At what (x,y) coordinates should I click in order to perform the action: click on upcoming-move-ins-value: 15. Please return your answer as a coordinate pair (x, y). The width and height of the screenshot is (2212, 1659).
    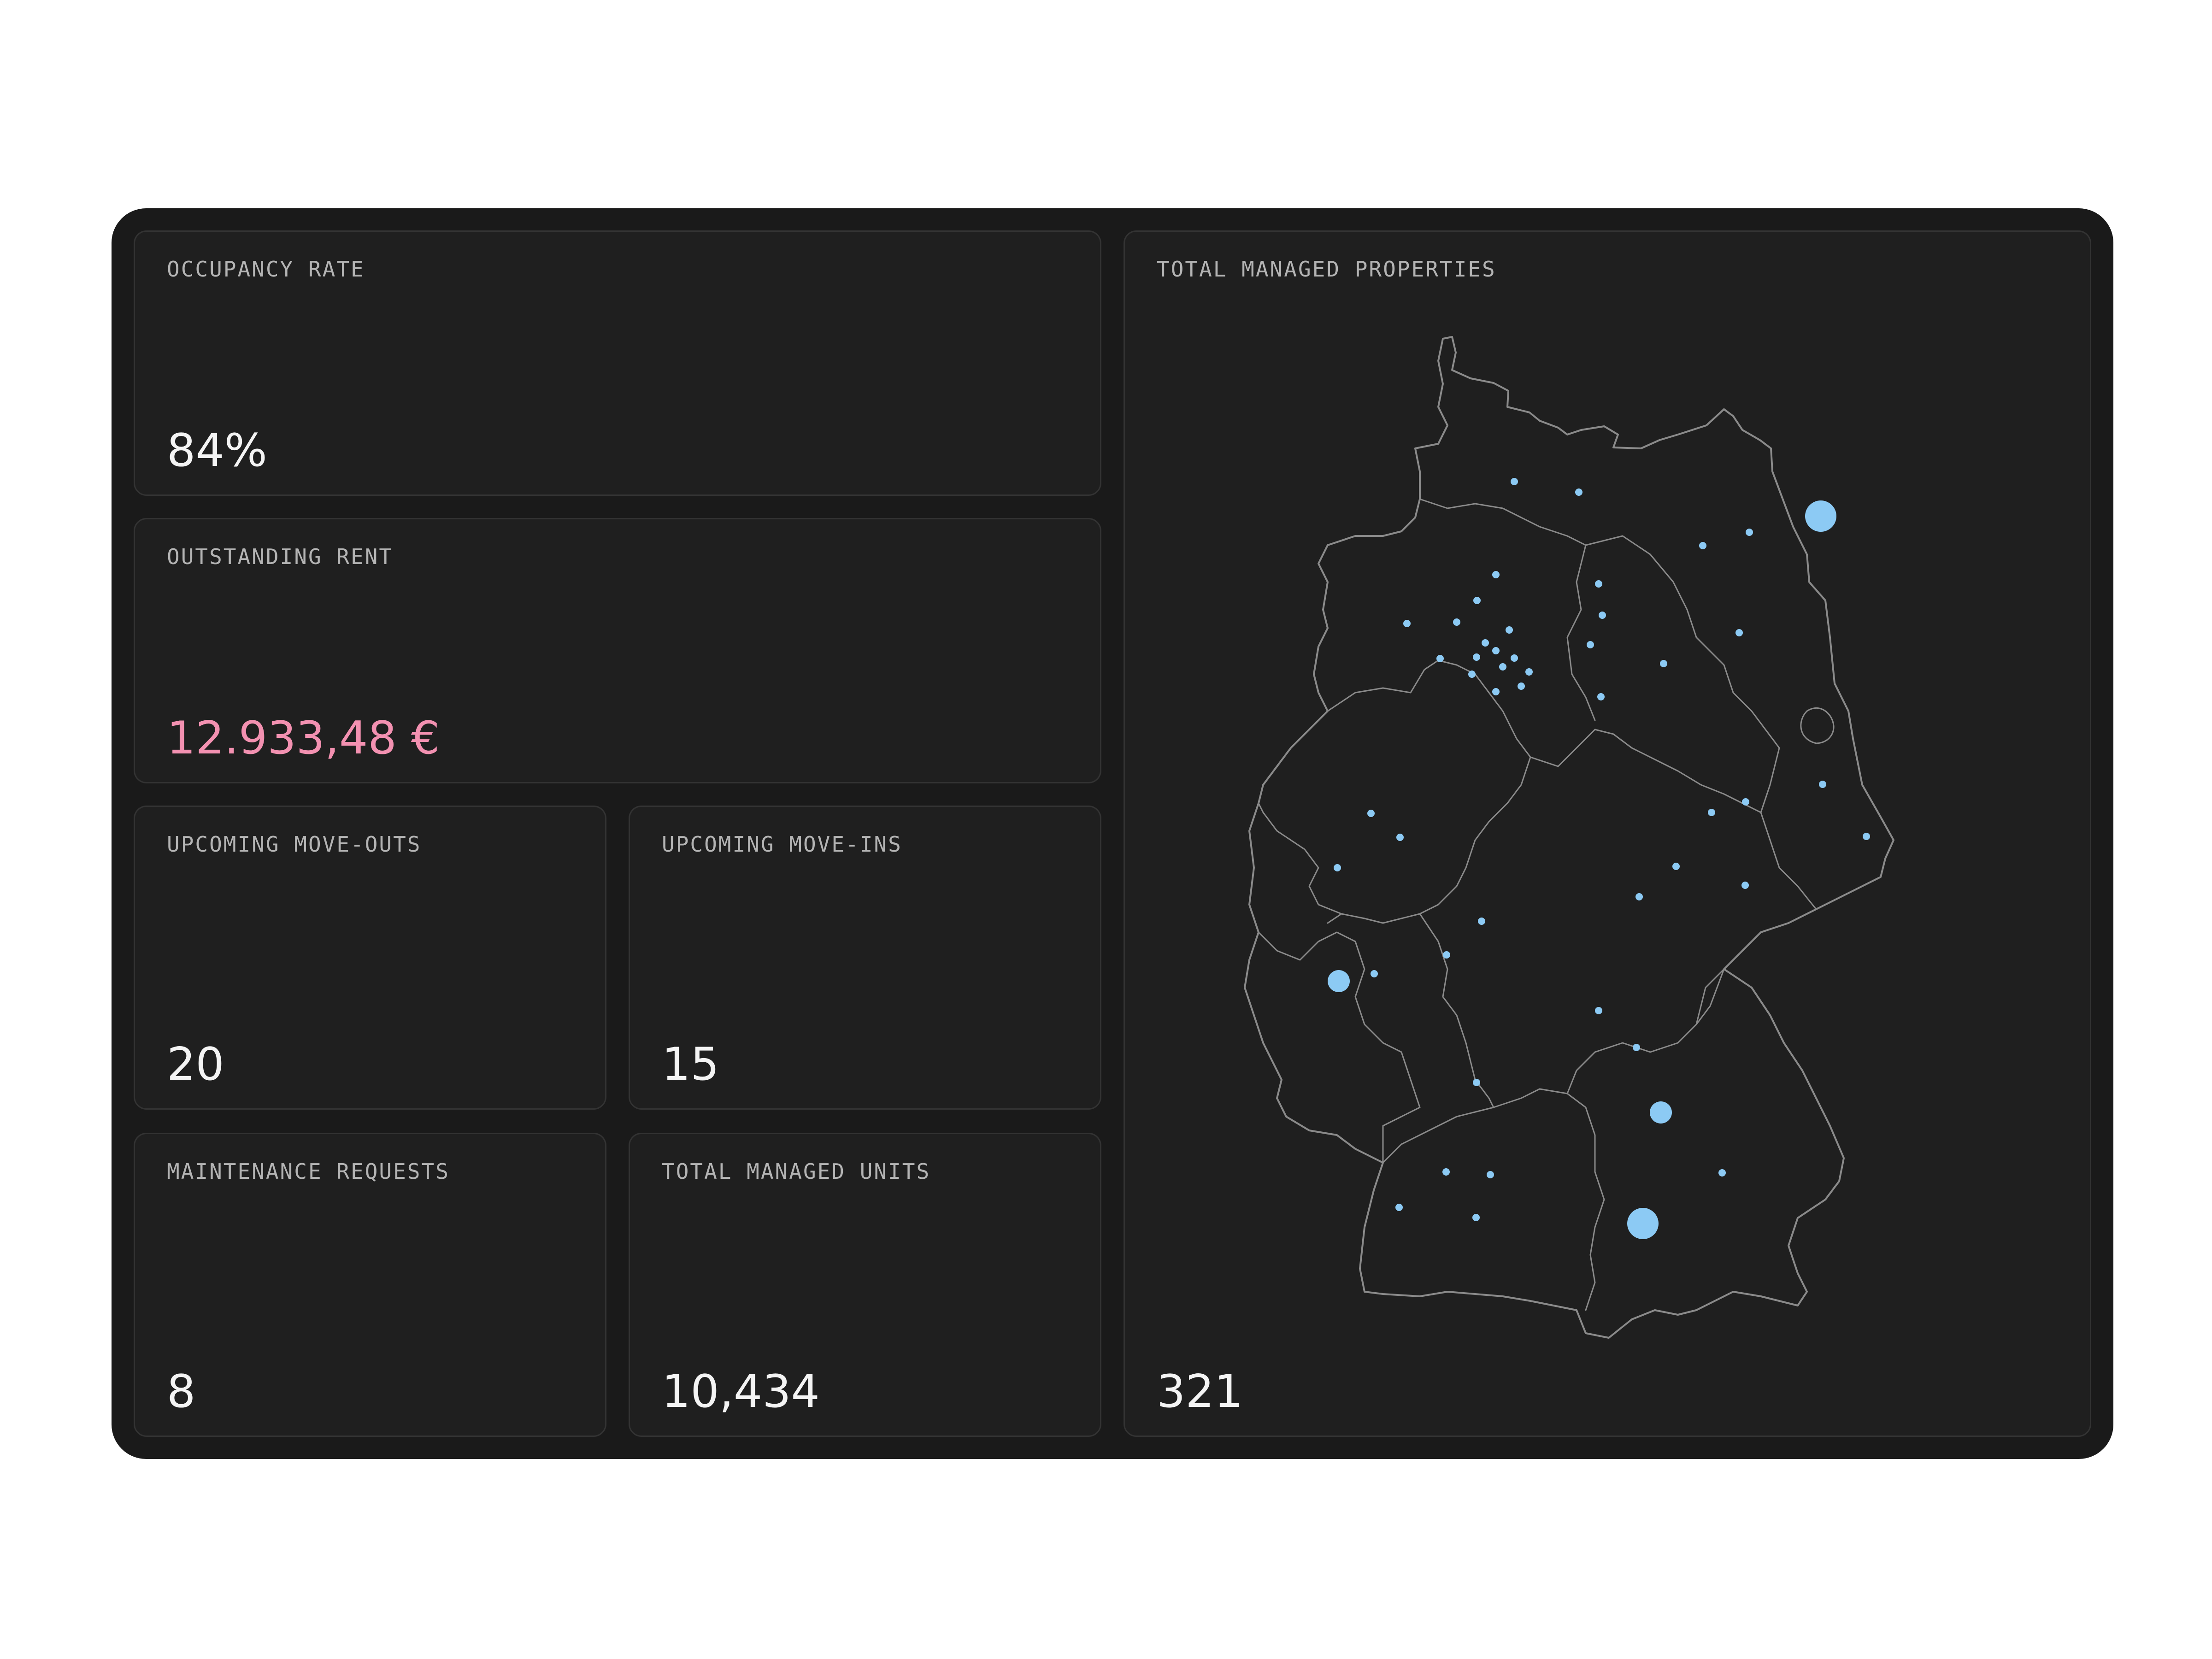
    Looking at the image, I should click on (690, 1064).